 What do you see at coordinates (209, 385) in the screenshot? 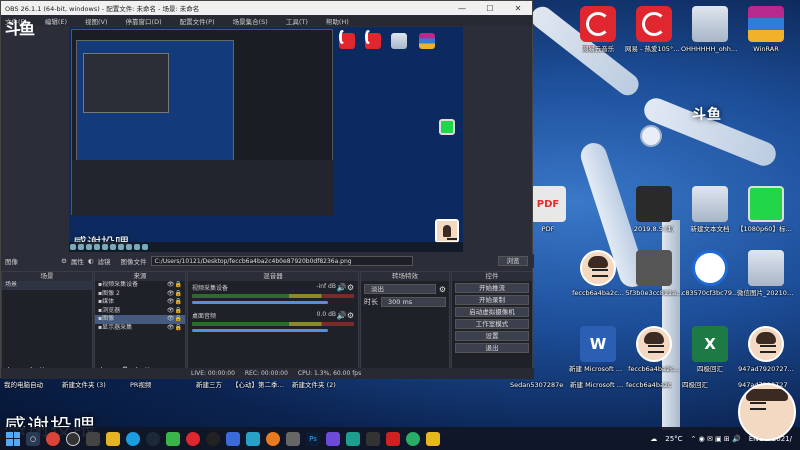
I see `desktop-icon-label: 新建三方` at bounding box center [209, 385].